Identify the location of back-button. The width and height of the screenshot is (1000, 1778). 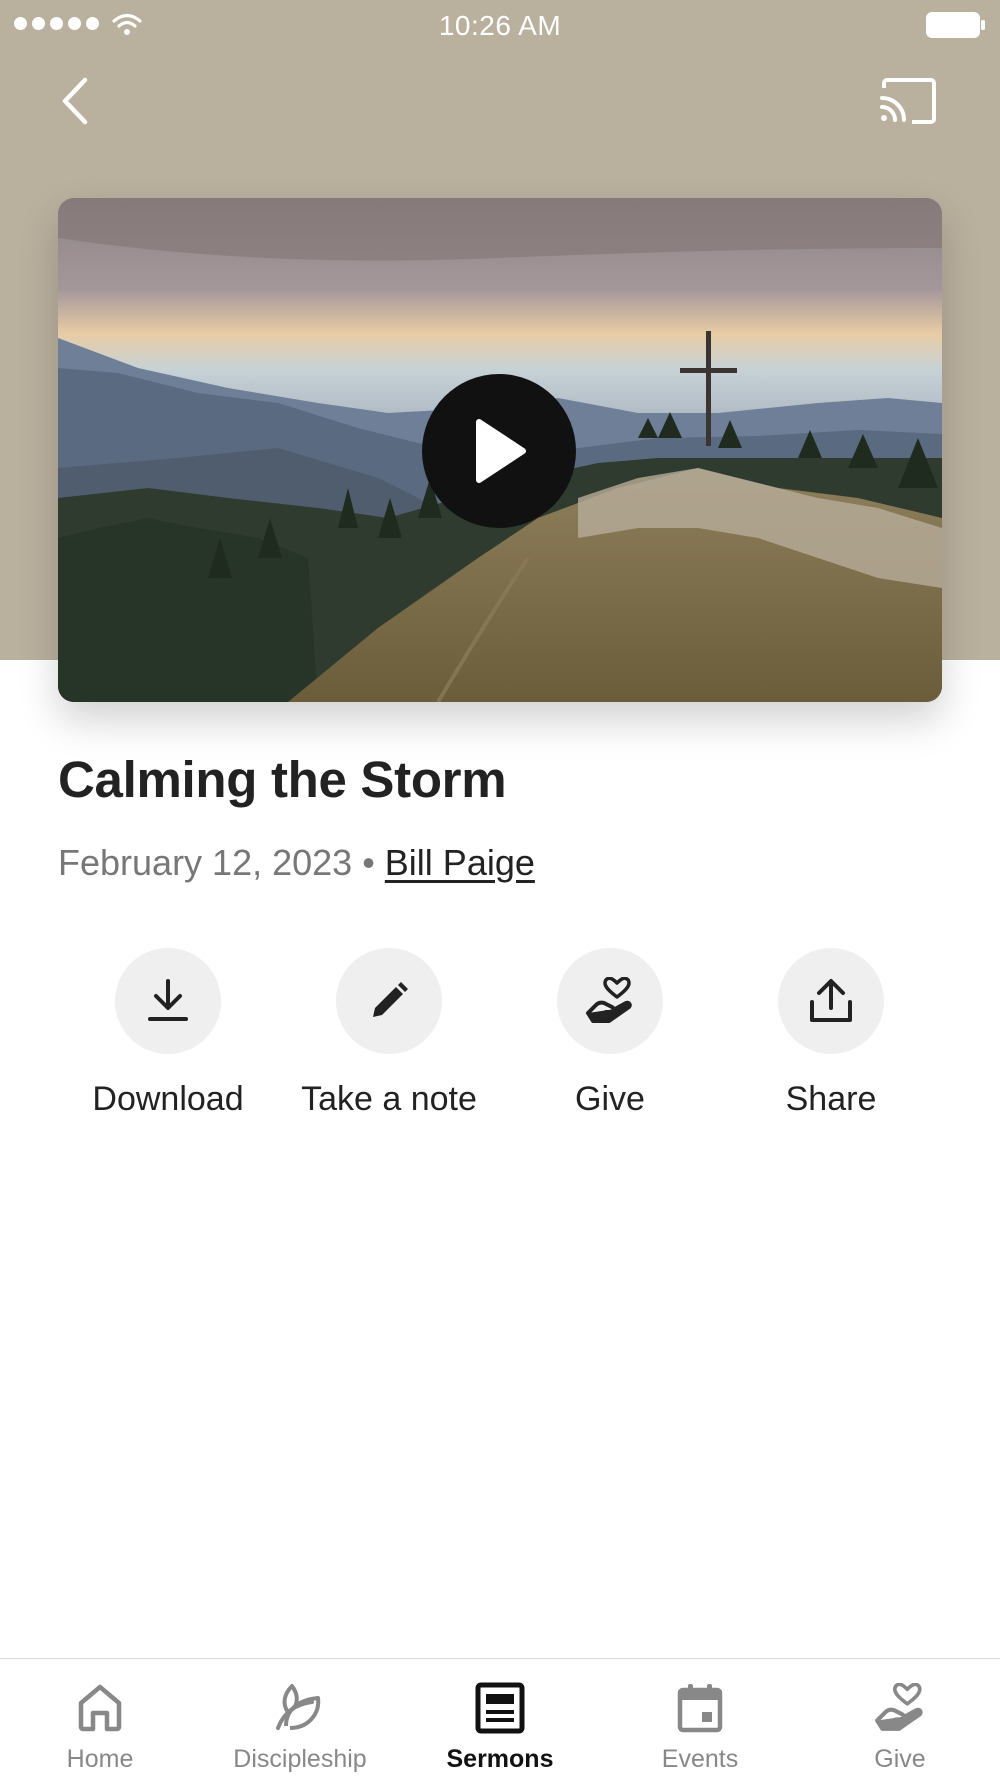
(77, 101).